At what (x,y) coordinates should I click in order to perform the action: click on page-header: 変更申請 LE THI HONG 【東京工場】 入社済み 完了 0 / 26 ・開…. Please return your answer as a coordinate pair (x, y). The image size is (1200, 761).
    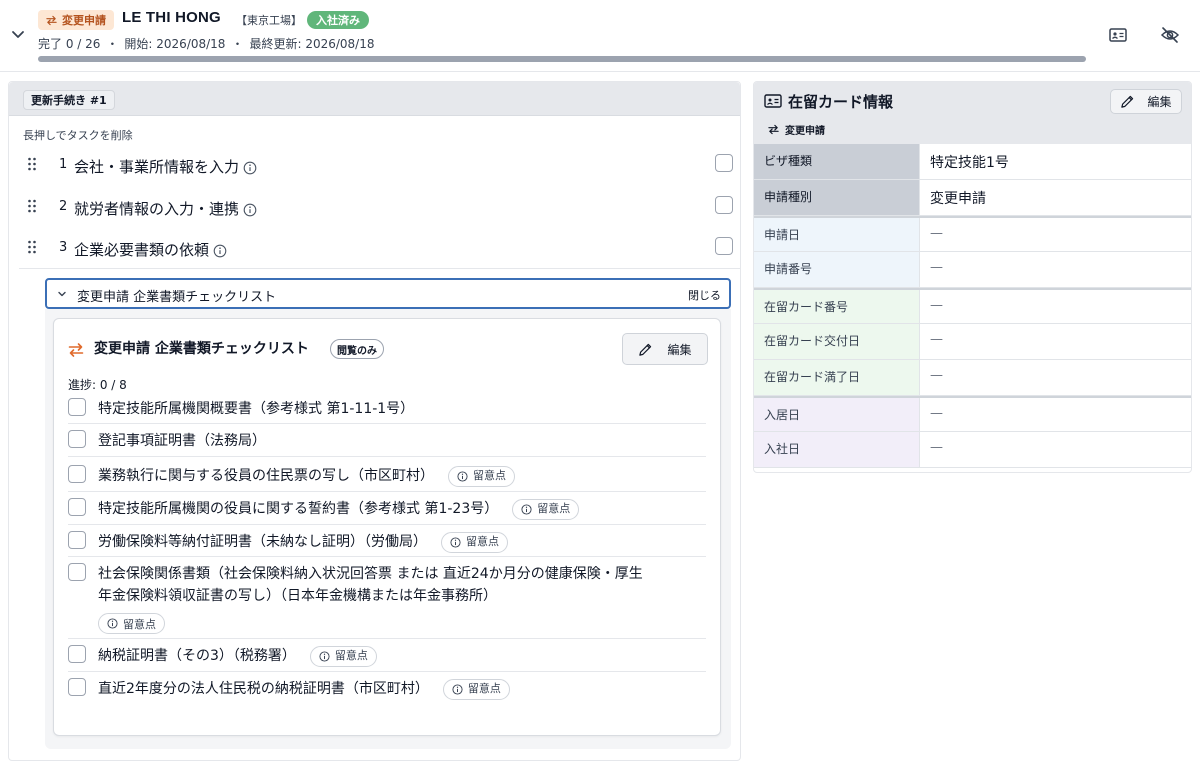
    Looking at the image, I should click on (600, 36).